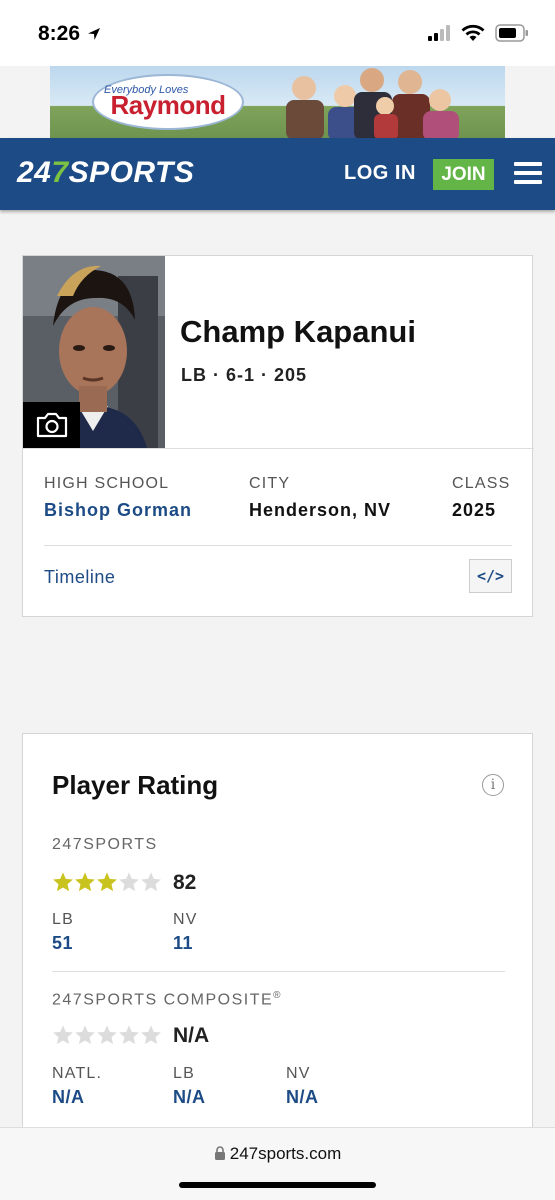  What do you see at coordinates (270, 483) in the screenshot?
I see `city-label: CITY` at bounding box center [270, 483].